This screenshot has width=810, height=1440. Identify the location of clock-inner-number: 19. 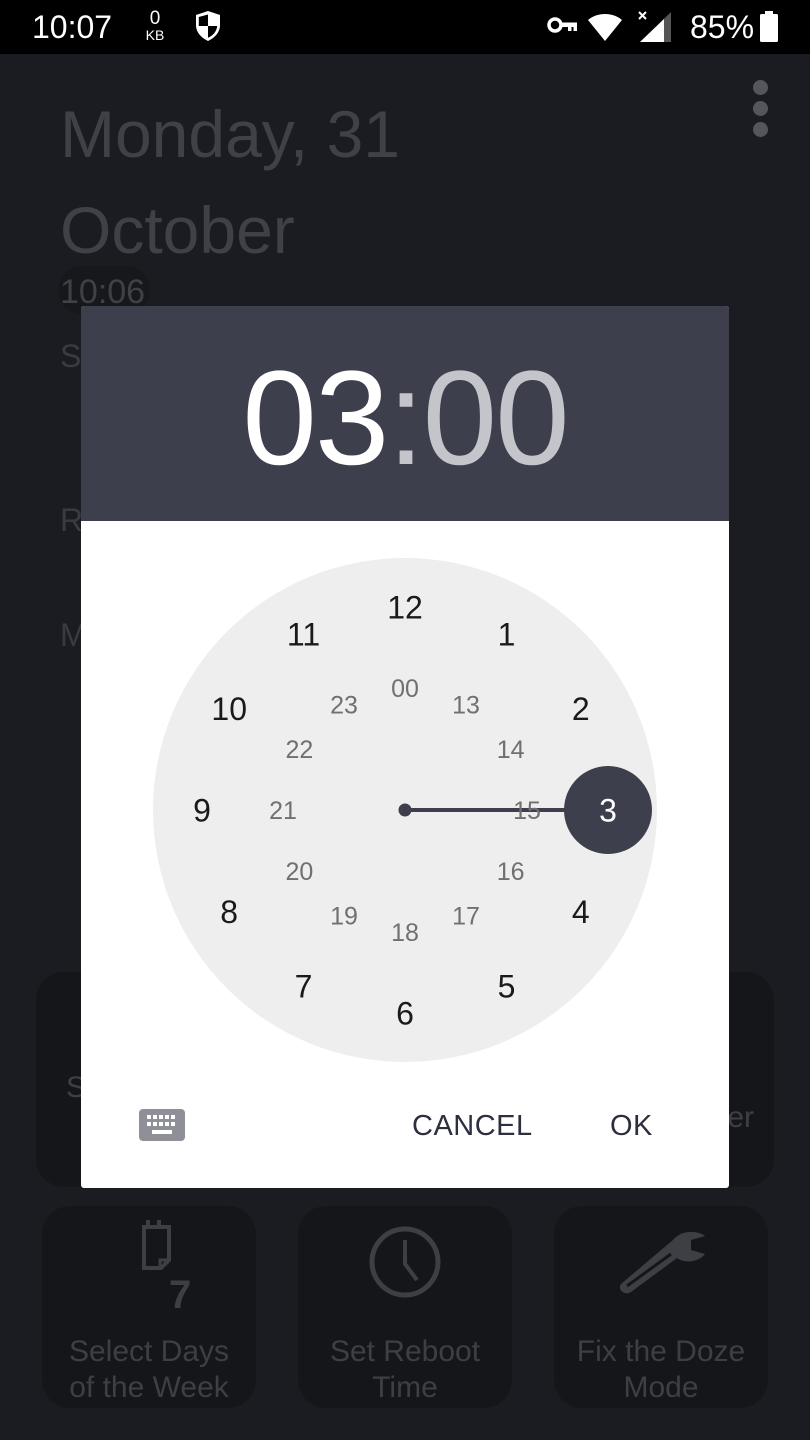
(344, 917).